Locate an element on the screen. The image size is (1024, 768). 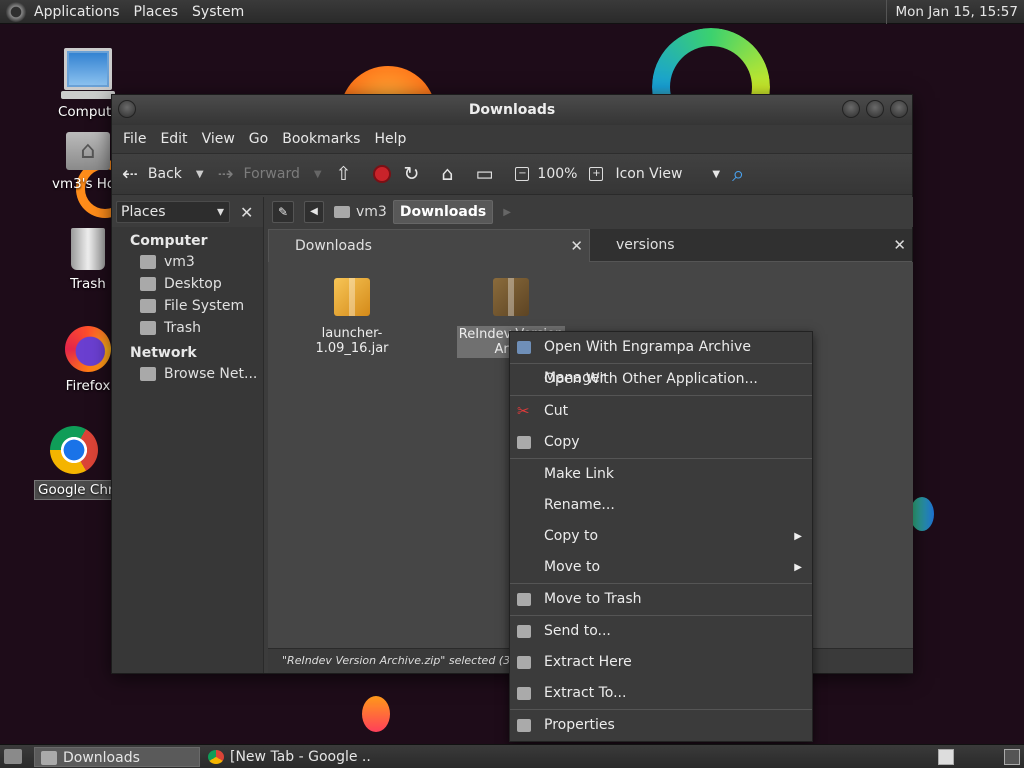
back-button: ⇠ Back is located at coordinates (152, 174).